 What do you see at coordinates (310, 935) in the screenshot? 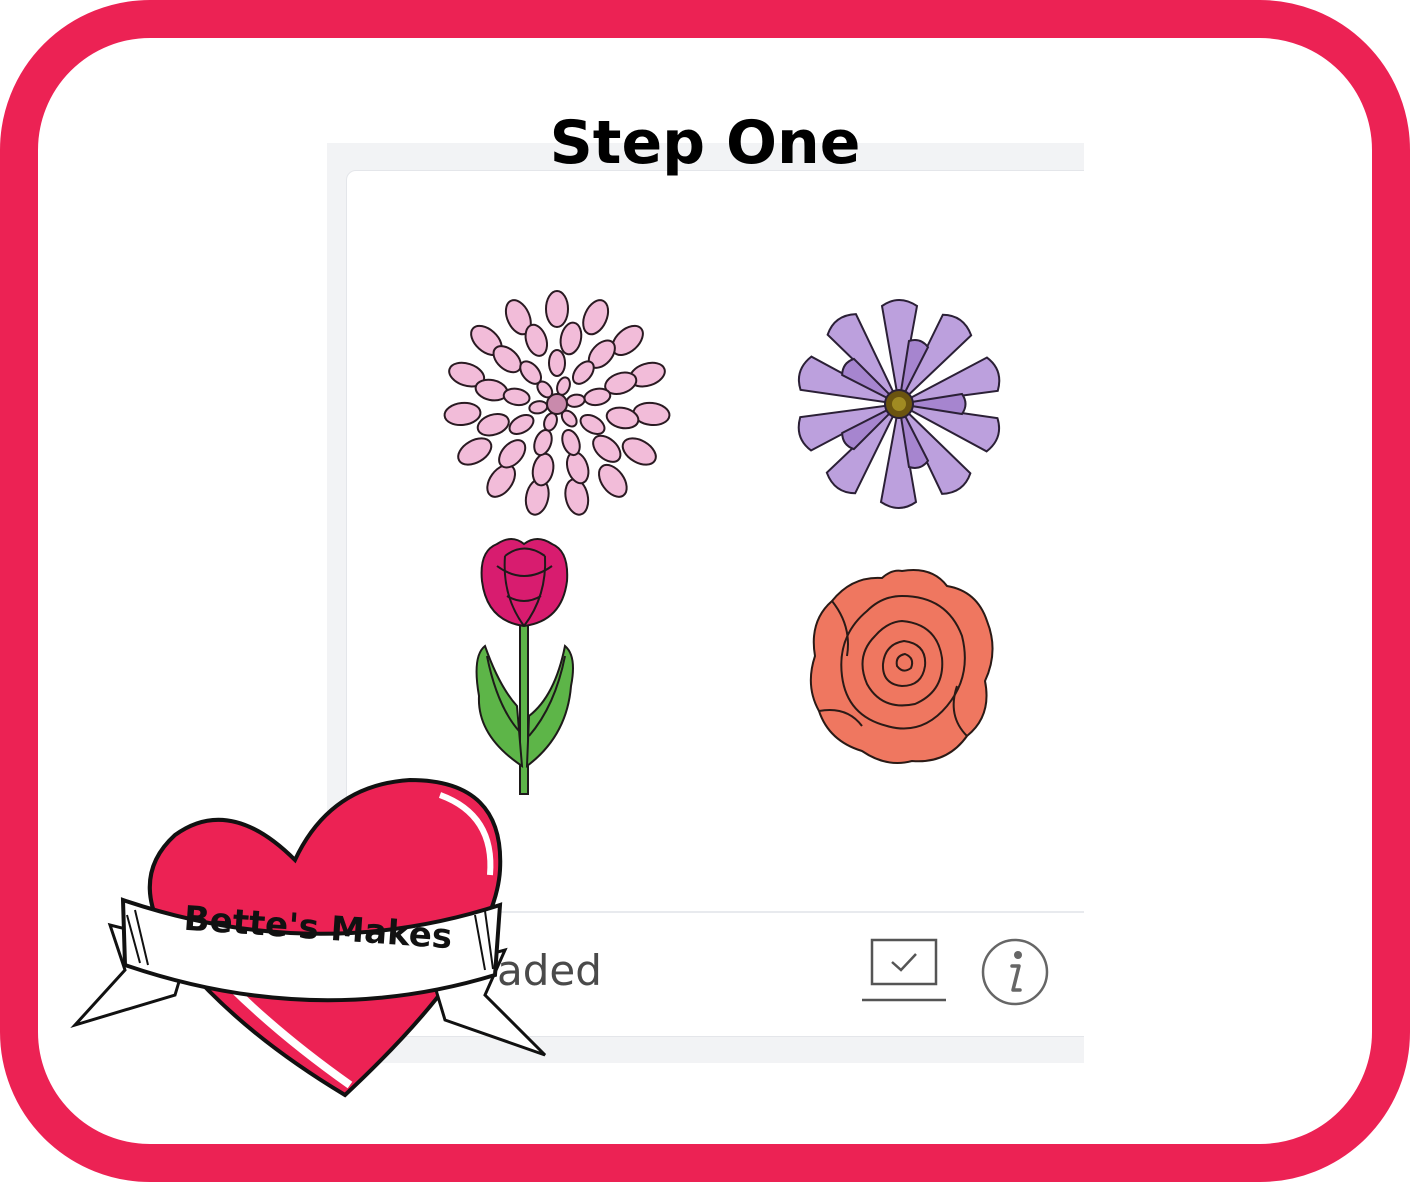
I see `bettes-makes-logo: Bette's Makes` at bounding box center [310, 935].